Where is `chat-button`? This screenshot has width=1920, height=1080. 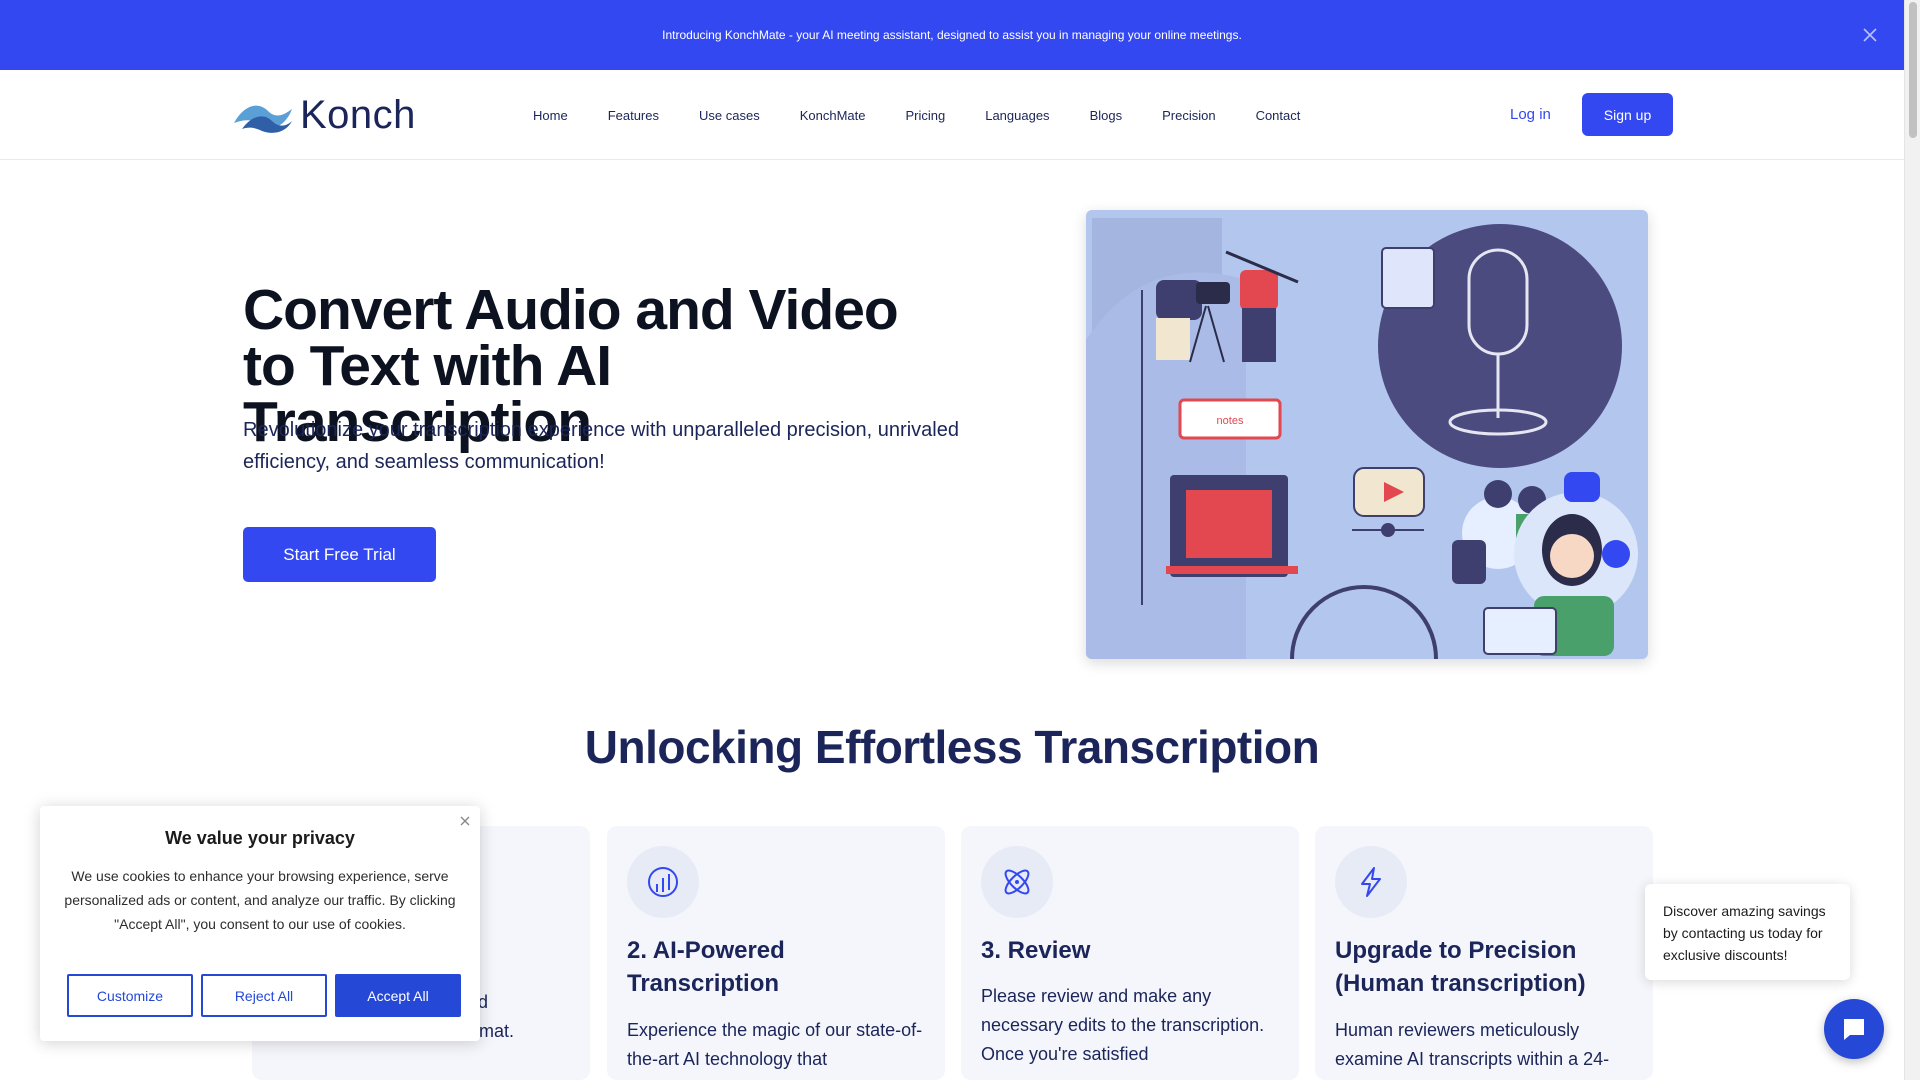 chat-button is located at coordinates (1854, 1029).